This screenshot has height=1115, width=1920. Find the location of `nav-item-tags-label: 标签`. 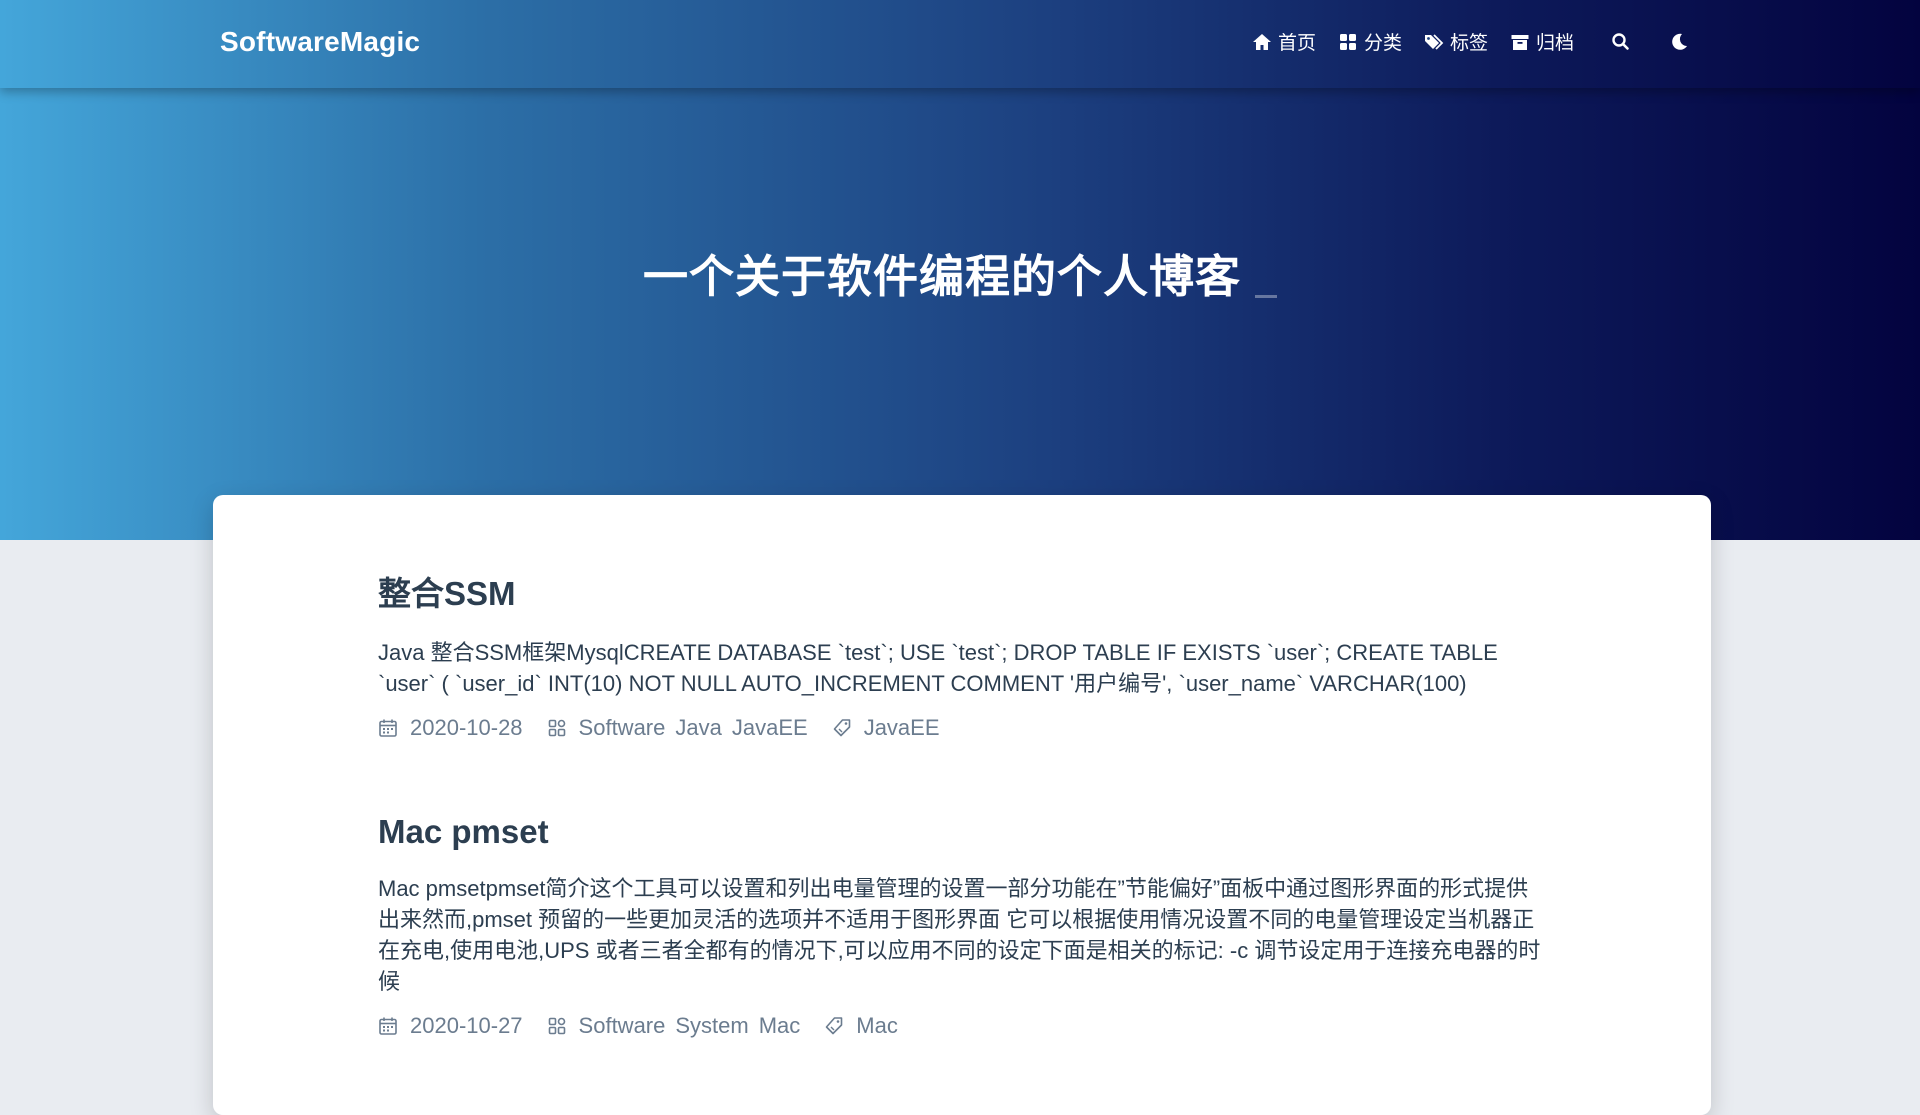

nav-item-tags-label: 标签 is located at coordinates (1468, 43).